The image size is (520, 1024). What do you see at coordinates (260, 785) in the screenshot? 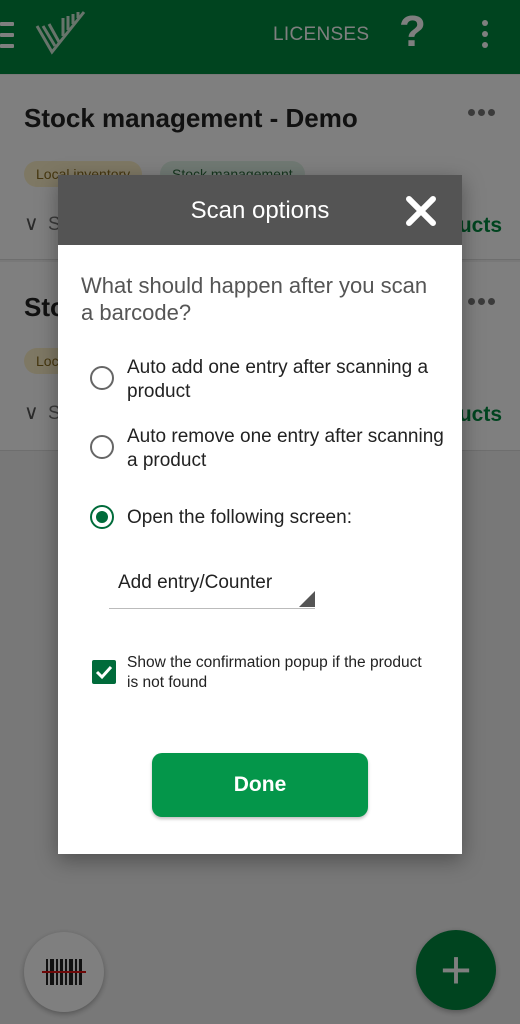
I see `done-button: Done` at bounding box center [260, 785].